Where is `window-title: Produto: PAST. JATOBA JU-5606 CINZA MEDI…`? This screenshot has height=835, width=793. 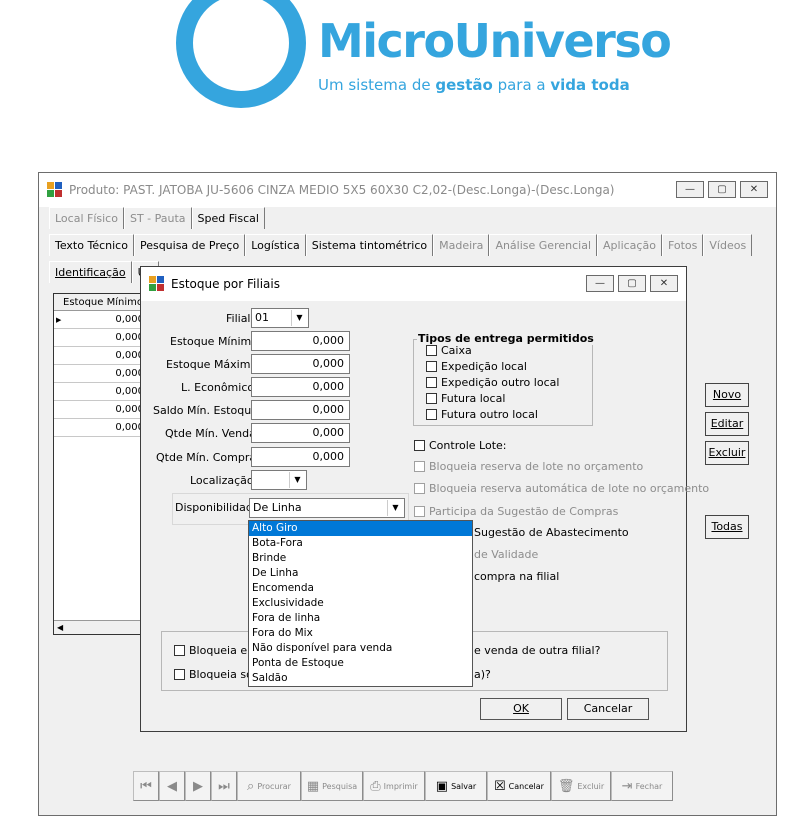
window-title: Produto: PAST. JATOBA JU-5606 CINZA MEDI… is located at coordinates (342, 190).